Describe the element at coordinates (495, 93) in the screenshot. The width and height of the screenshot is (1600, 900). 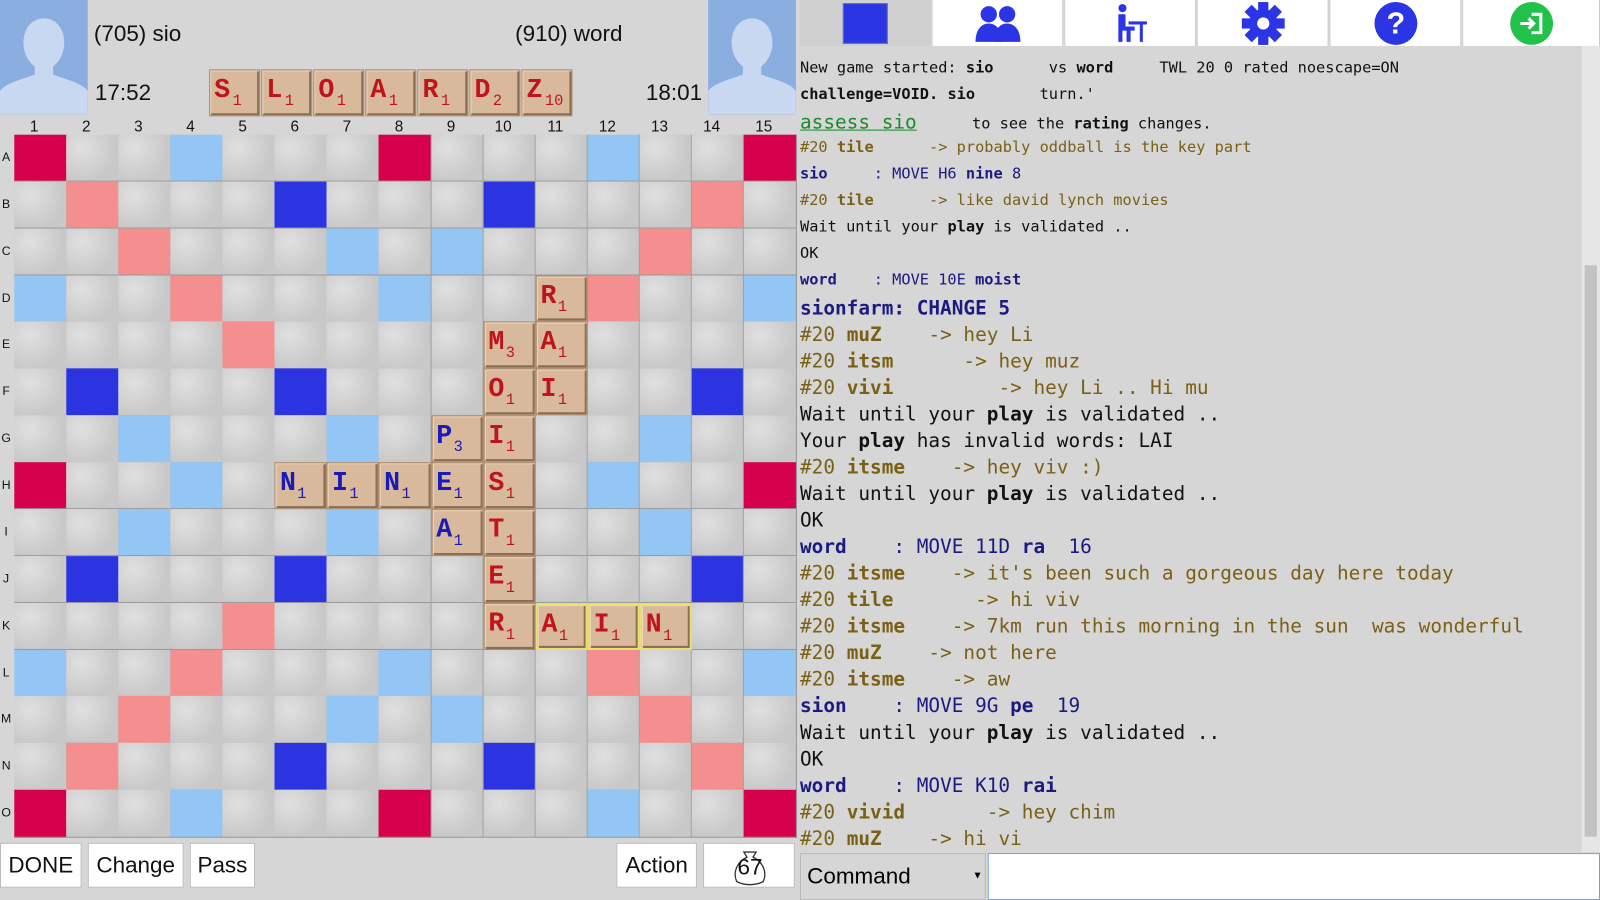
I see `rack-tile: D2` at that location.